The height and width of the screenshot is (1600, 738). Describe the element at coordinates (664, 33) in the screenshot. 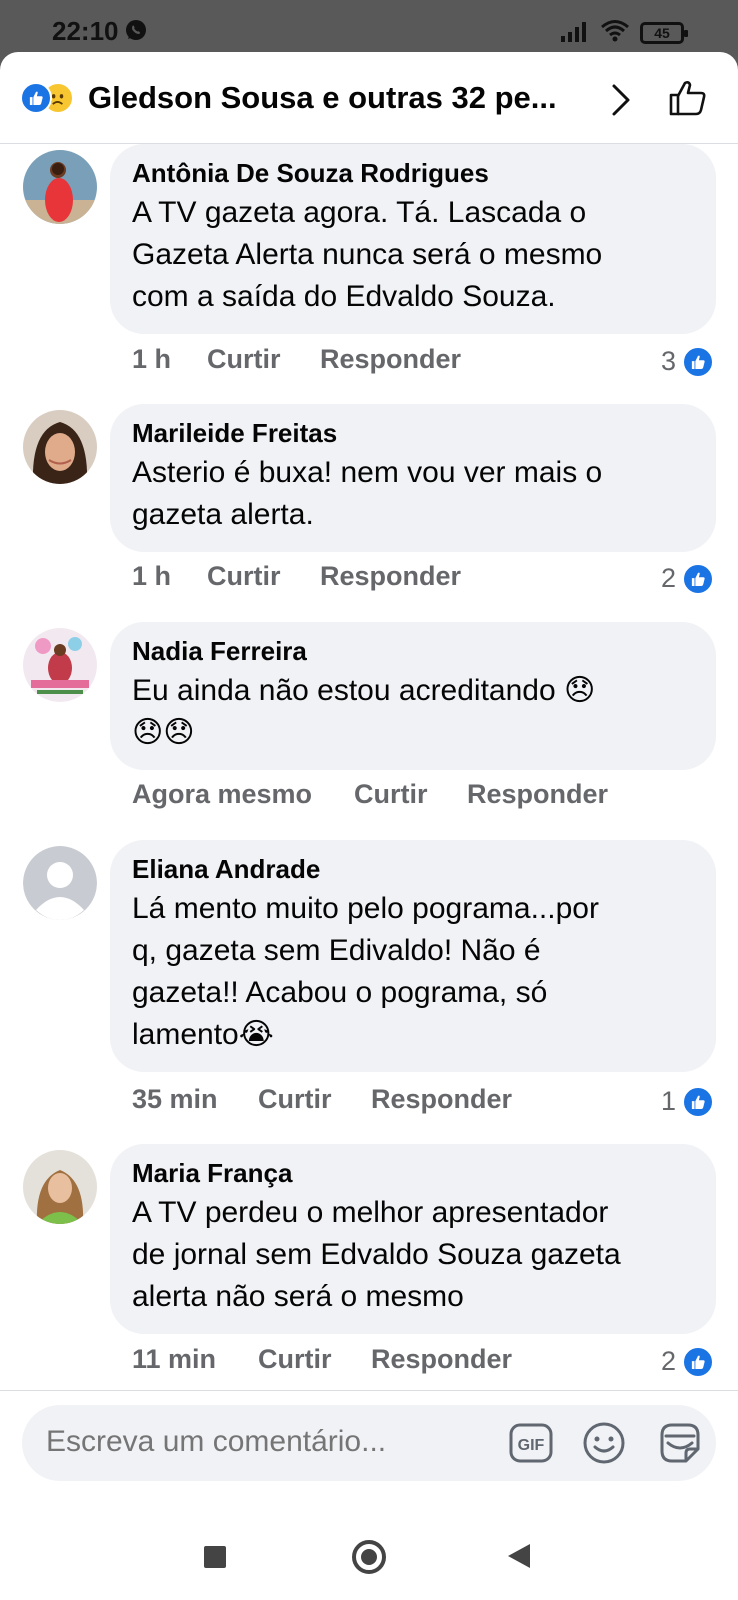

I see `battery-indicator: 45` at that location.